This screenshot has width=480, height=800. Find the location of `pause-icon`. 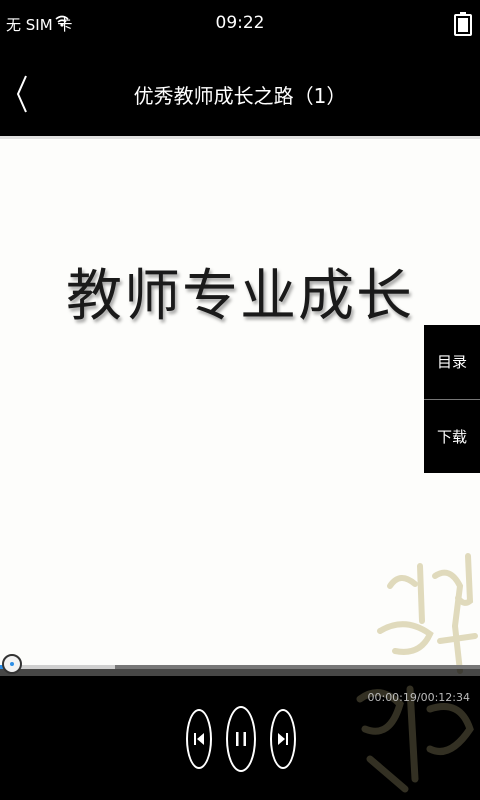

pause-icon is located at coordinates (241, 739).